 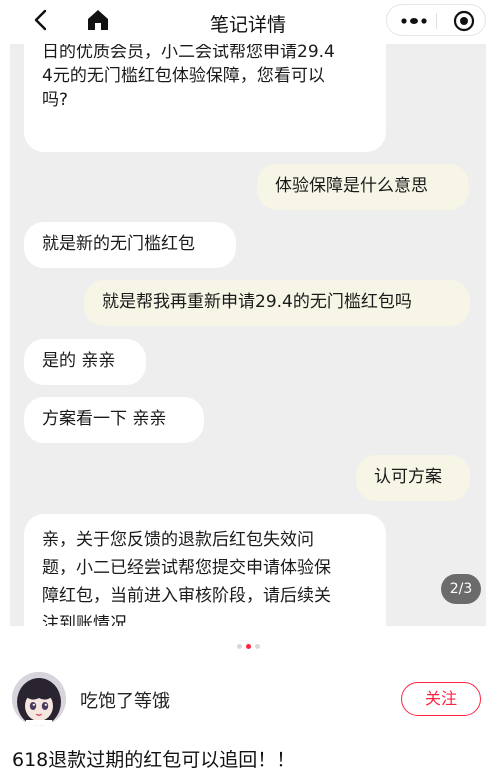 I want to click on avatar, so click(x=39, y=699).